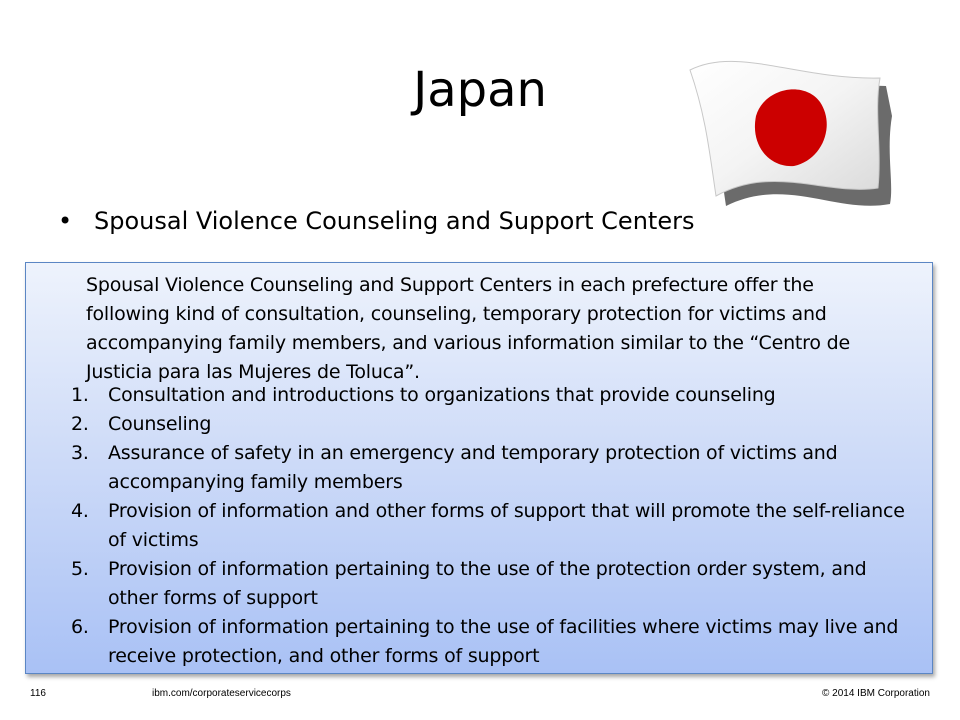 The width and height of the screenshot is (960, 720). Describe the element at coordinates (80, 569) in the screenshot. I see `list-item-number: 5.` at that location.